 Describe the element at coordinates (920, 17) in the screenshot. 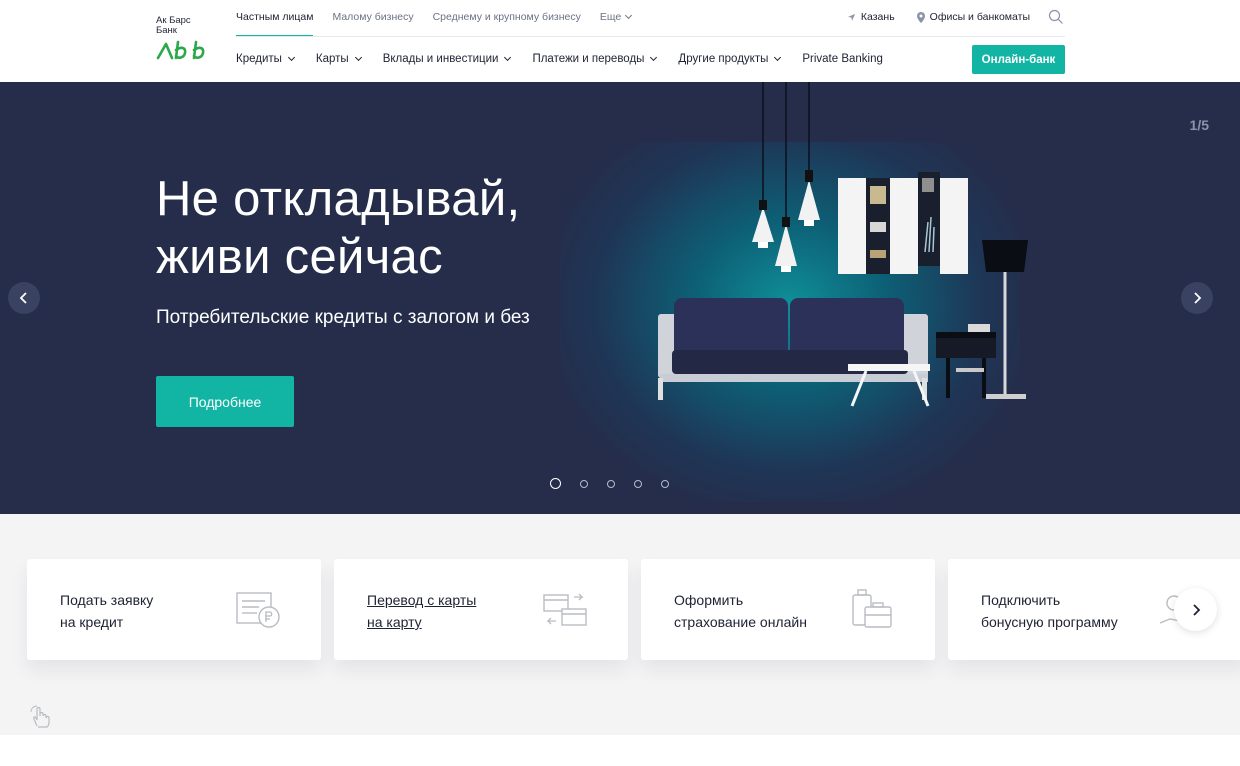

I see `map-pin-icon` at that location.